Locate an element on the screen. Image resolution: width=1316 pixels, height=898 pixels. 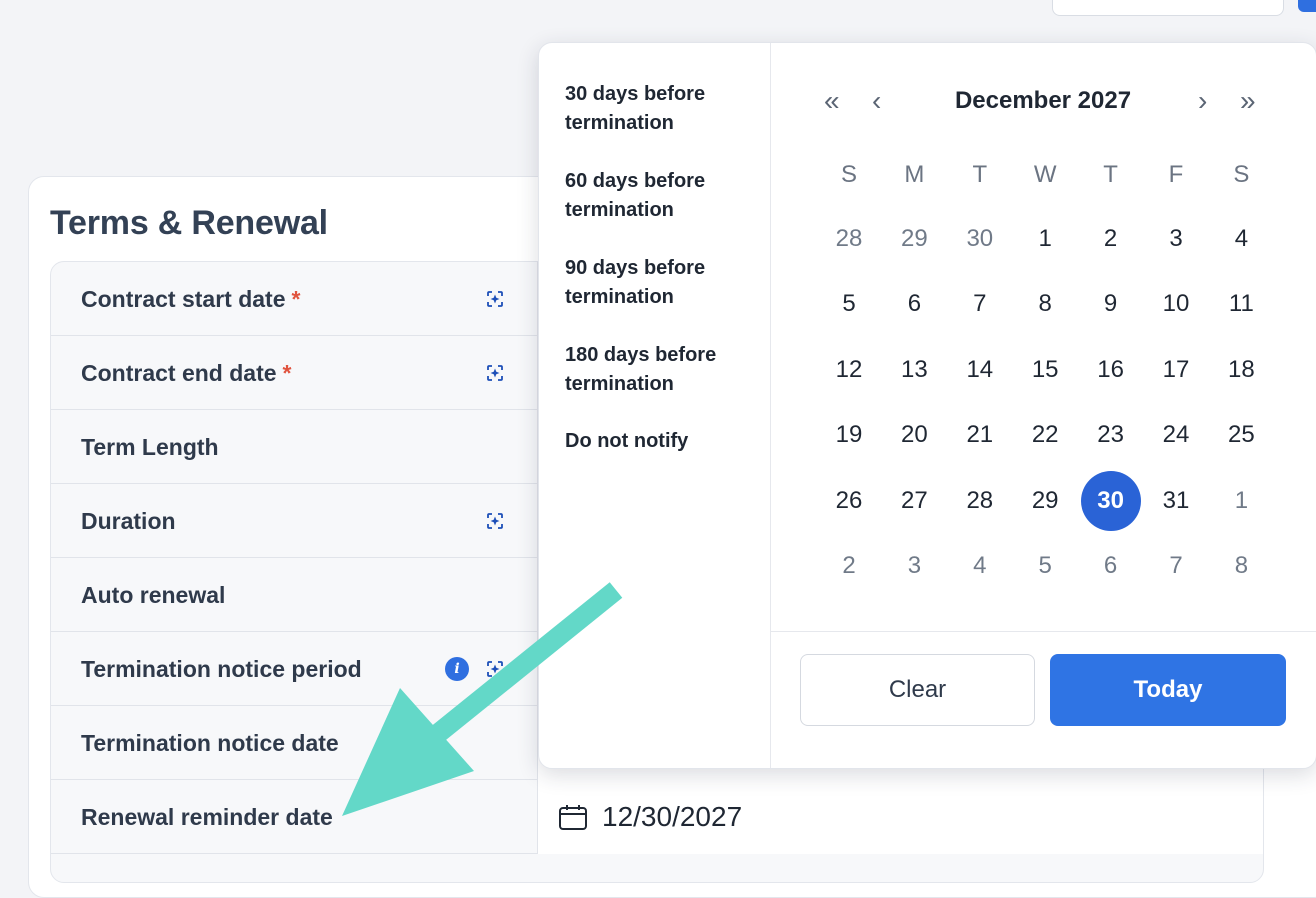
top-action-button is located at coordinates (1307, 6).